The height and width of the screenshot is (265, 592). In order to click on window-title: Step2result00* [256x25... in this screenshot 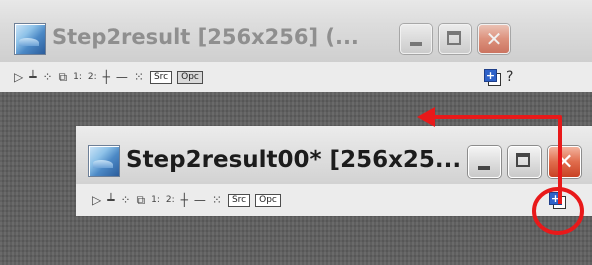, I will do `click(294, 160)`.